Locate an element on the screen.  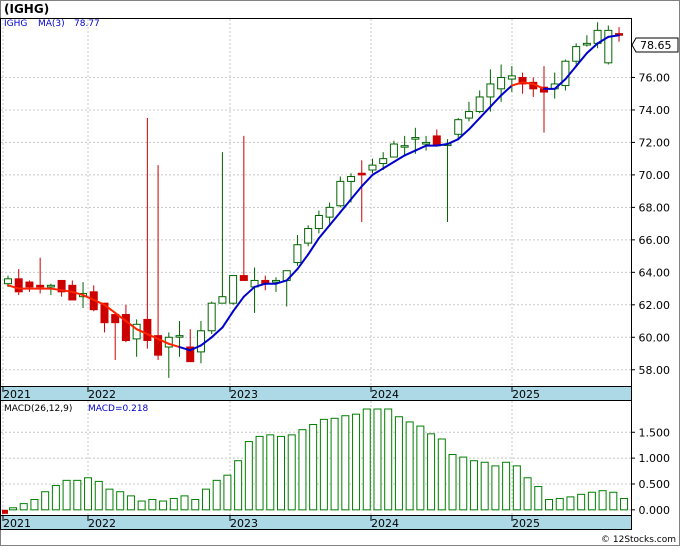
price-y-tick-label: 76.00 is located at coordinates (655, 77).